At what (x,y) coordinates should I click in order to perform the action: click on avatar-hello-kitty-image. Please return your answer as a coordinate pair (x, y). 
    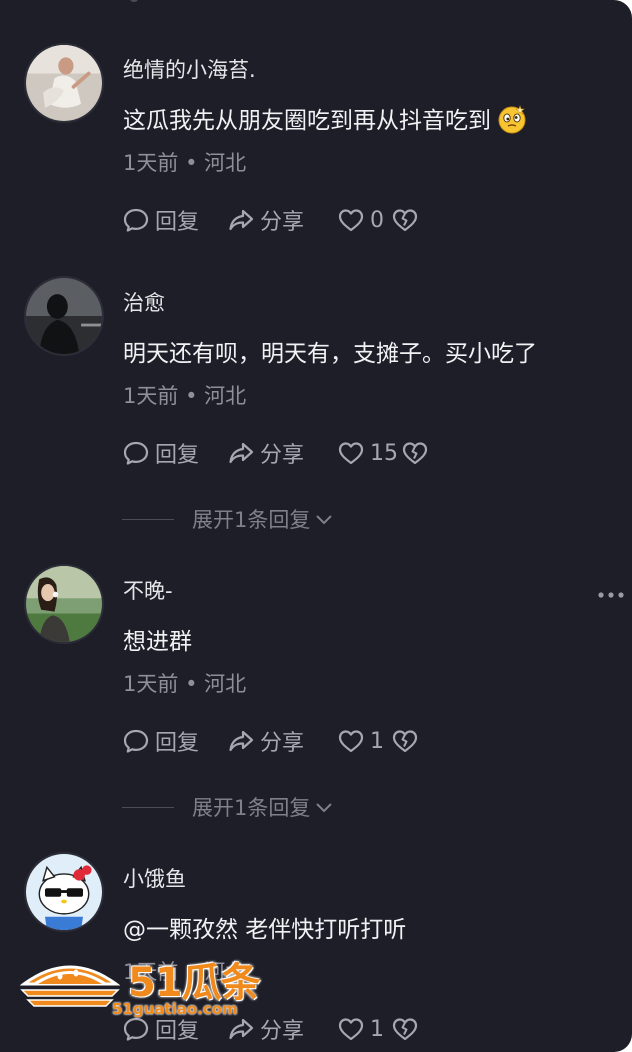
    Looking at the image, I should click on (64, 892).